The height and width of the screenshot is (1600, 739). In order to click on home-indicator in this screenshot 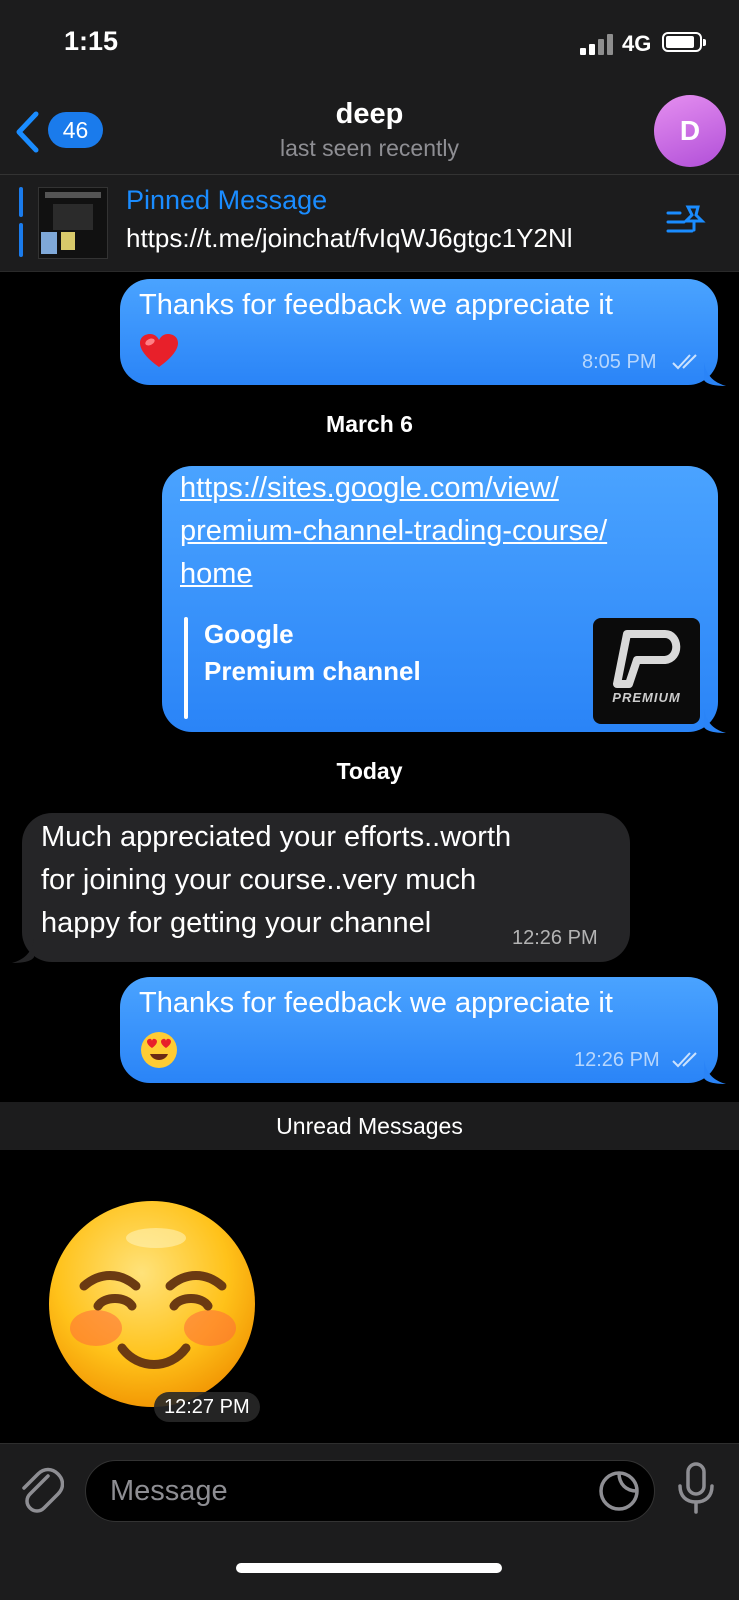, I will do `click(369, 1568)`.